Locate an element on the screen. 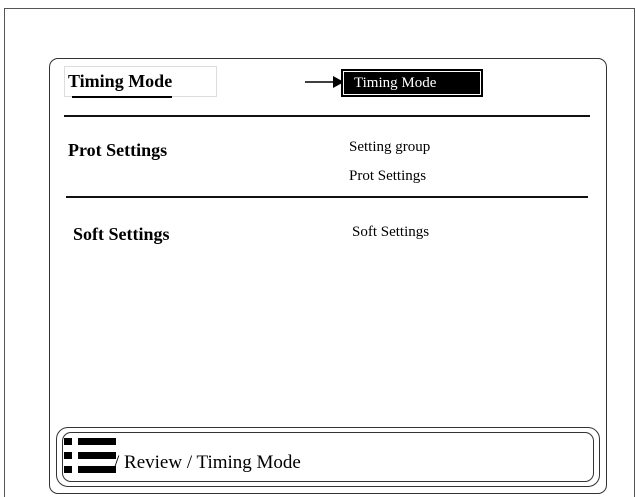  menu-item-value: Setting group is located at coordinates (390, 147).